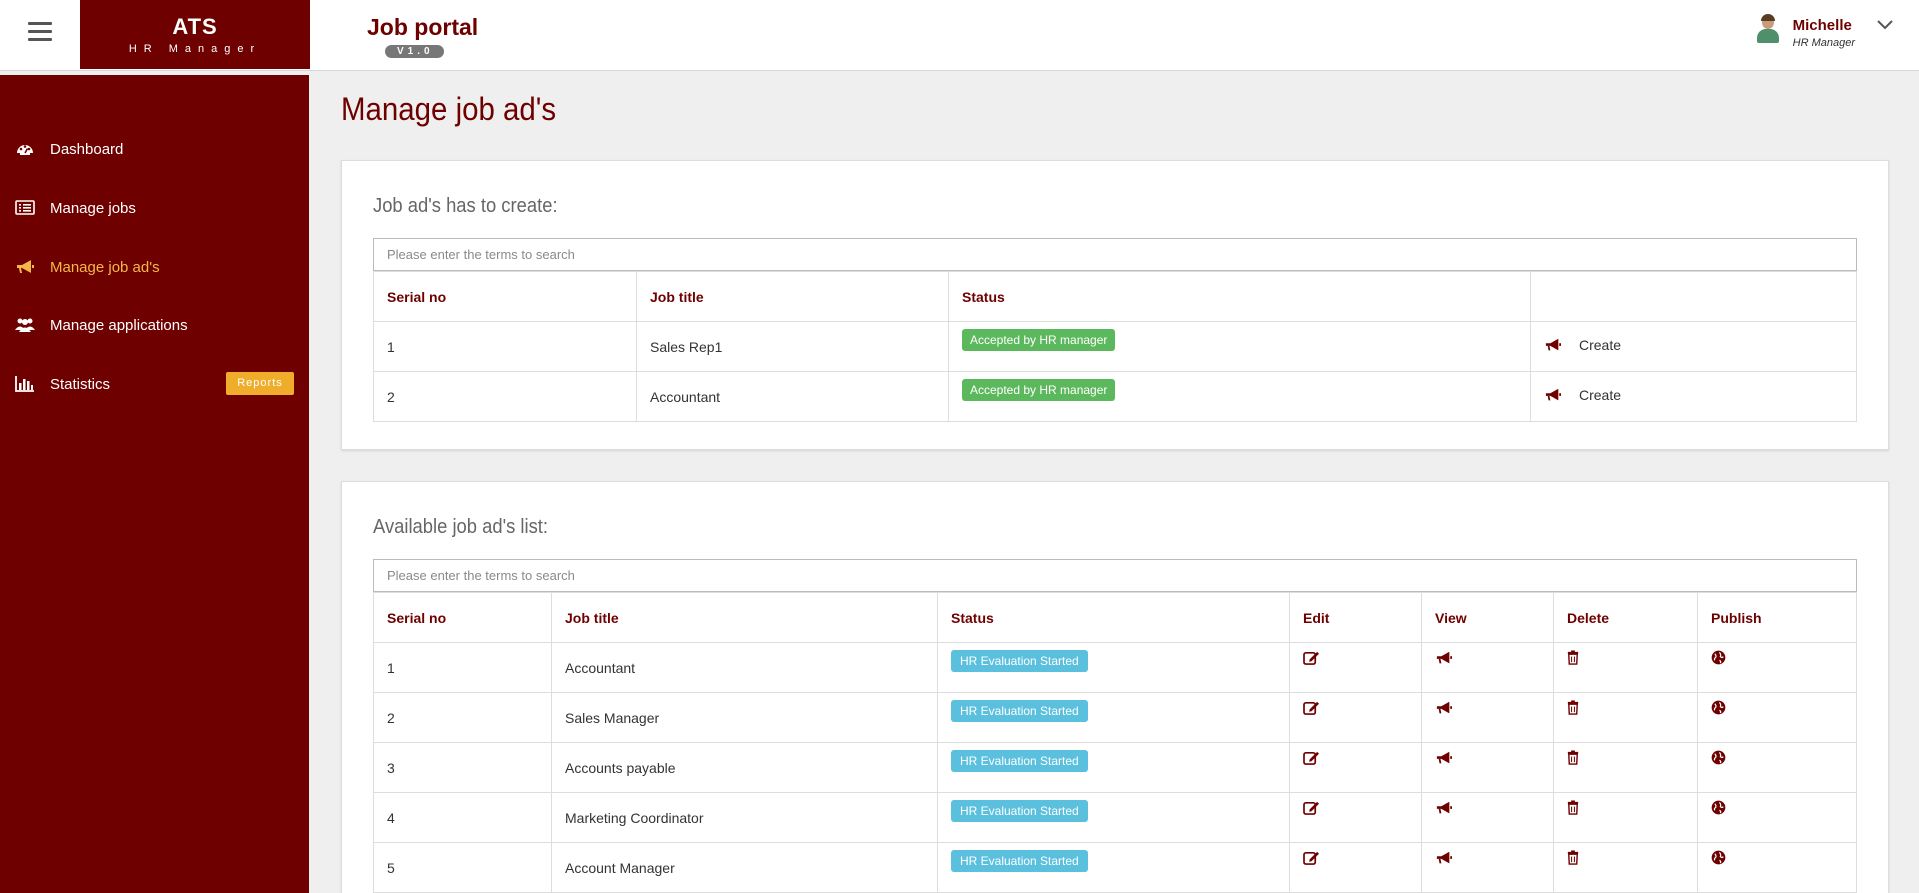  Describe the element at coordinates (154, 208) in the screenshot. I see `sidebar-item-manage-jobs: Manage jobs` at that location.